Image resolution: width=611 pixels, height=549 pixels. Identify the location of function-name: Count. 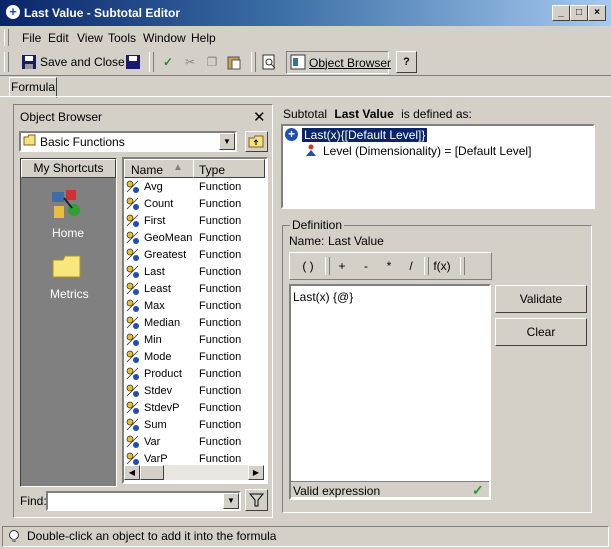
(159, 204).